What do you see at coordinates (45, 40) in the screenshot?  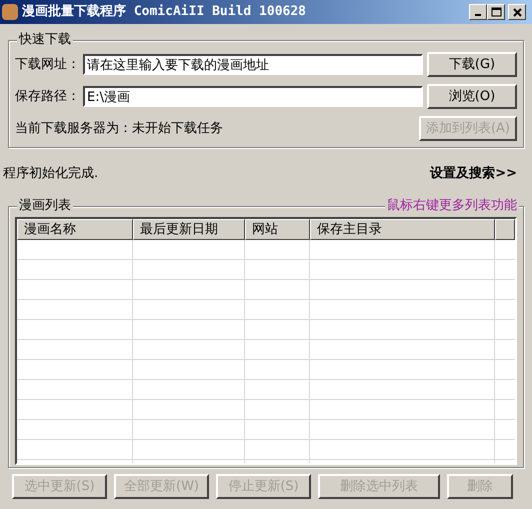 I see `group-title: 快速下载` at bounding box center [45, 40].